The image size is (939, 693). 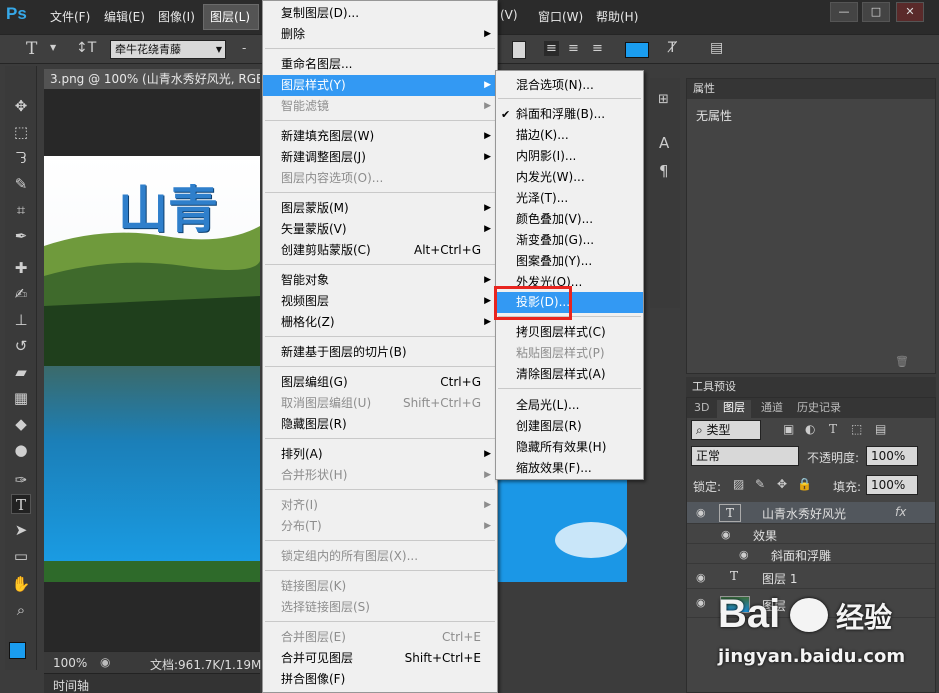 What do you see at coordinates (21, 450) in the screenshot?
I see `dodge-tool-icon: ●` at bounding box center [21, 450].